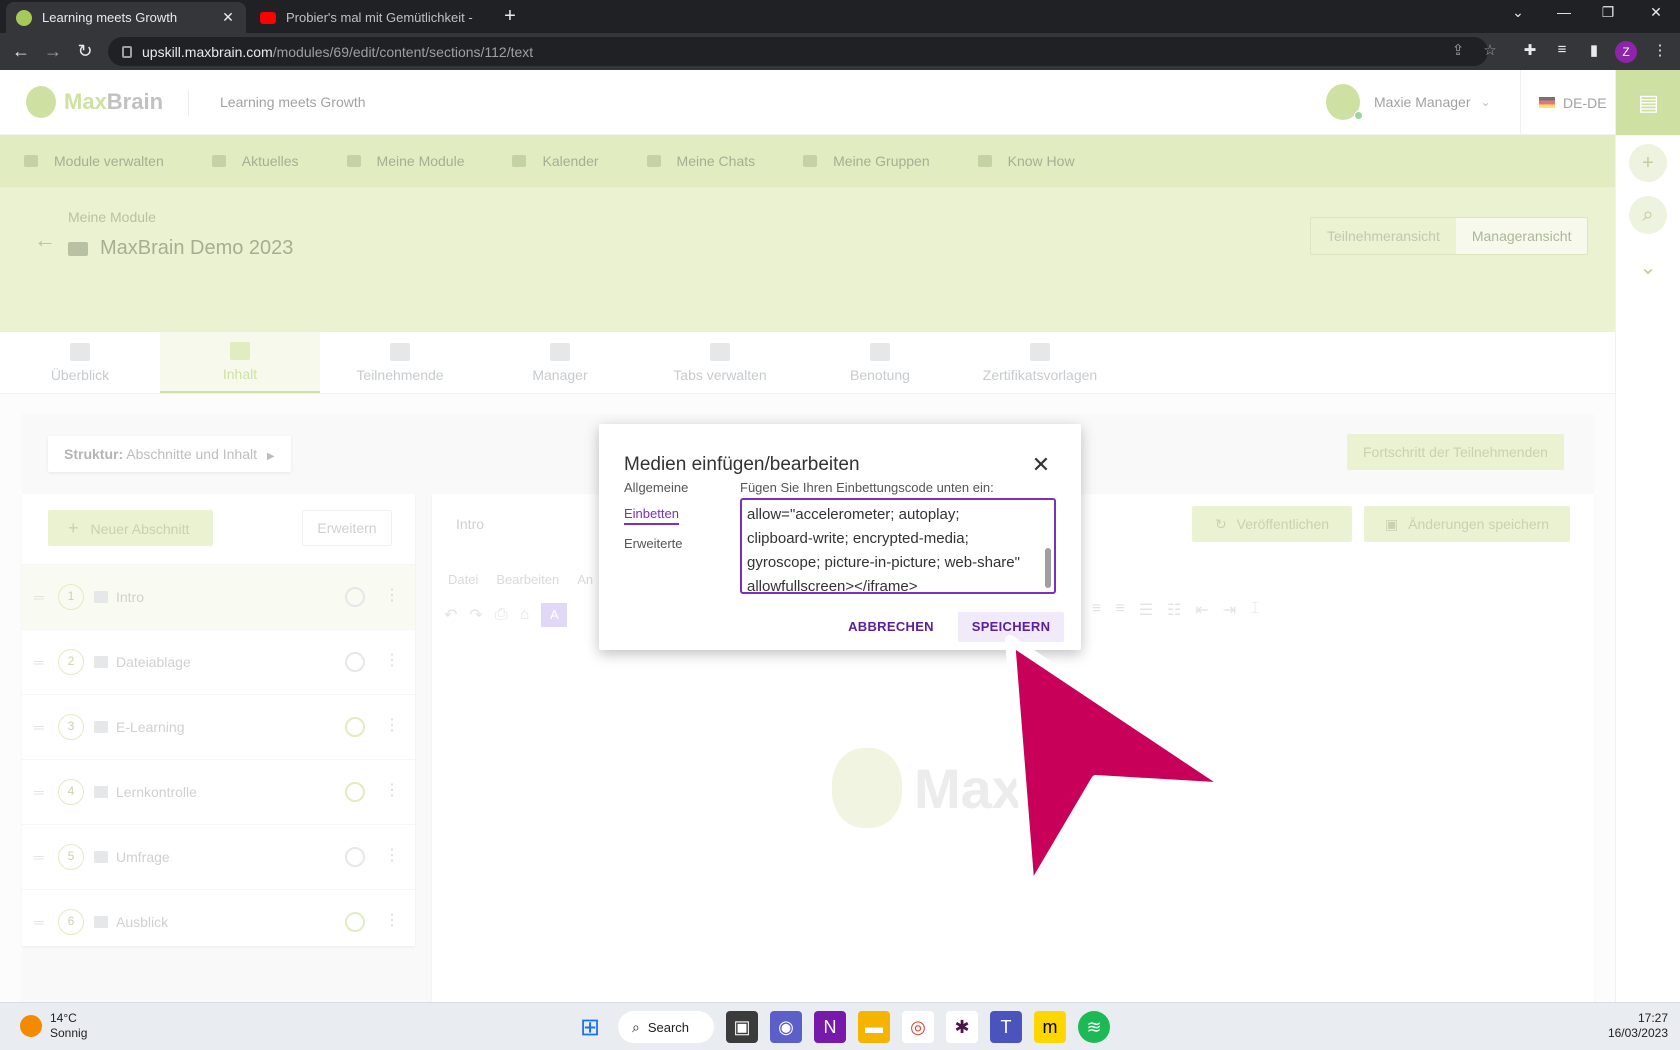  What do you see at coordinates (1490, 50) in the screenshot?
I see `bookmark-star-icon: ☆` at bounding box center [1490, 50].